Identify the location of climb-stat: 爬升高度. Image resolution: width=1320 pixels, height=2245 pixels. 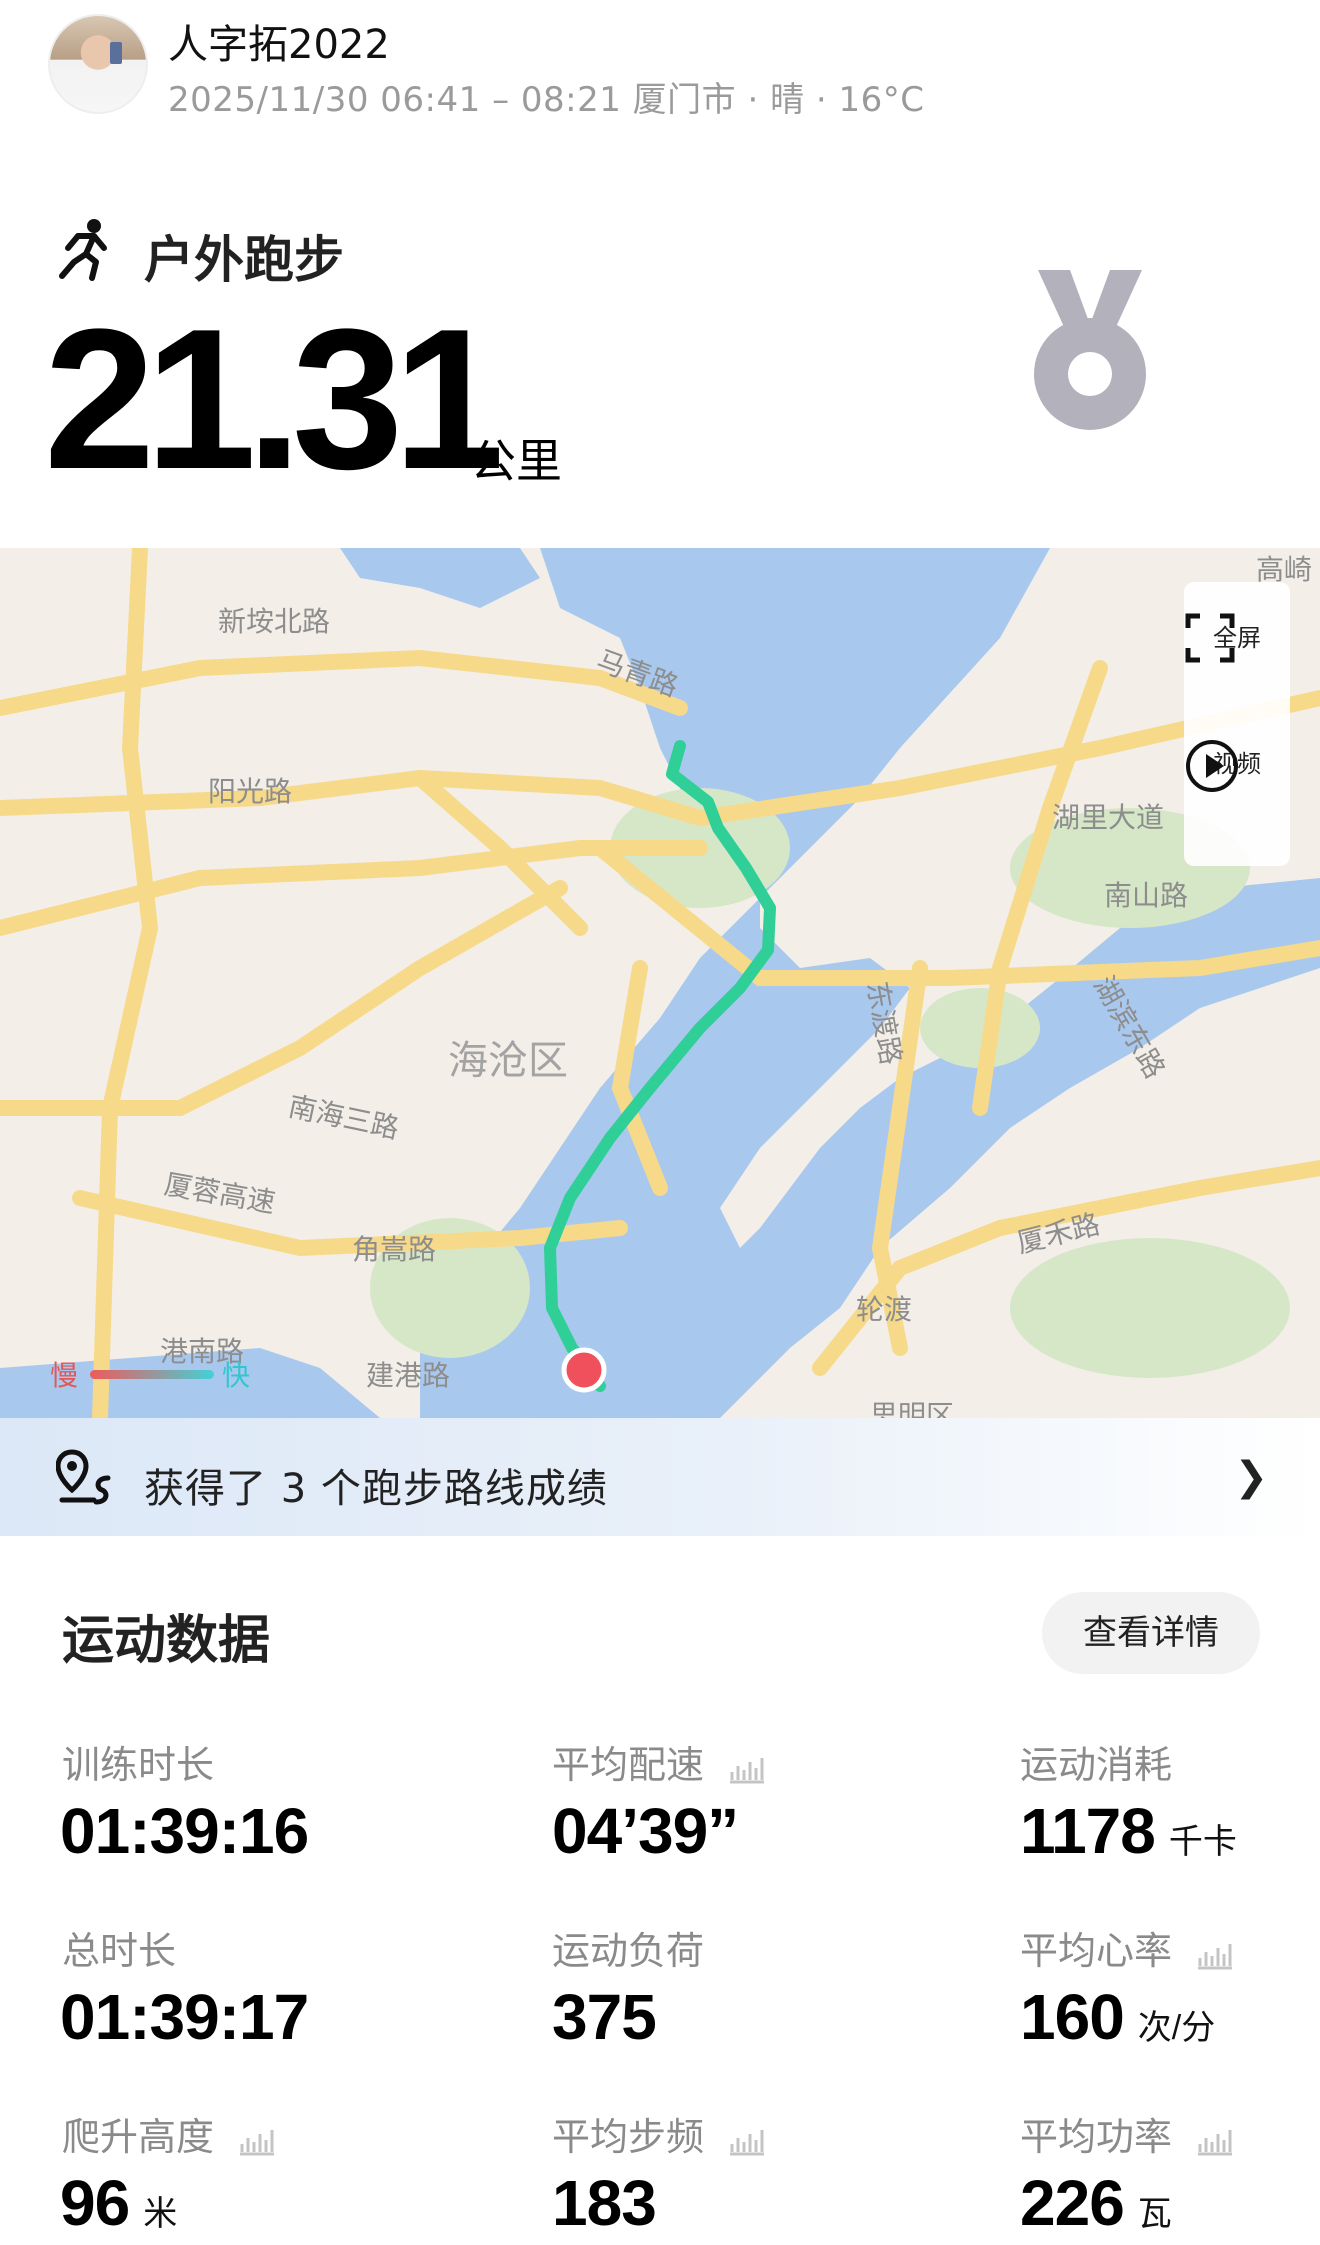
(169, 2133).